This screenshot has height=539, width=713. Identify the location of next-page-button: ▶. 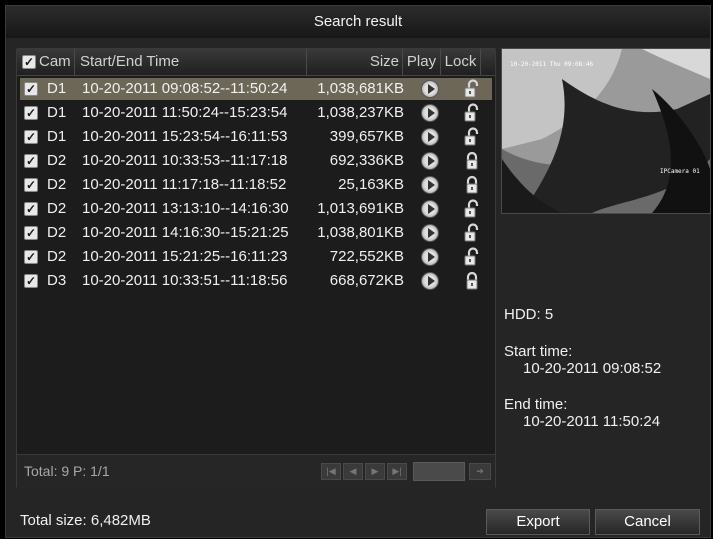
(375, 471).